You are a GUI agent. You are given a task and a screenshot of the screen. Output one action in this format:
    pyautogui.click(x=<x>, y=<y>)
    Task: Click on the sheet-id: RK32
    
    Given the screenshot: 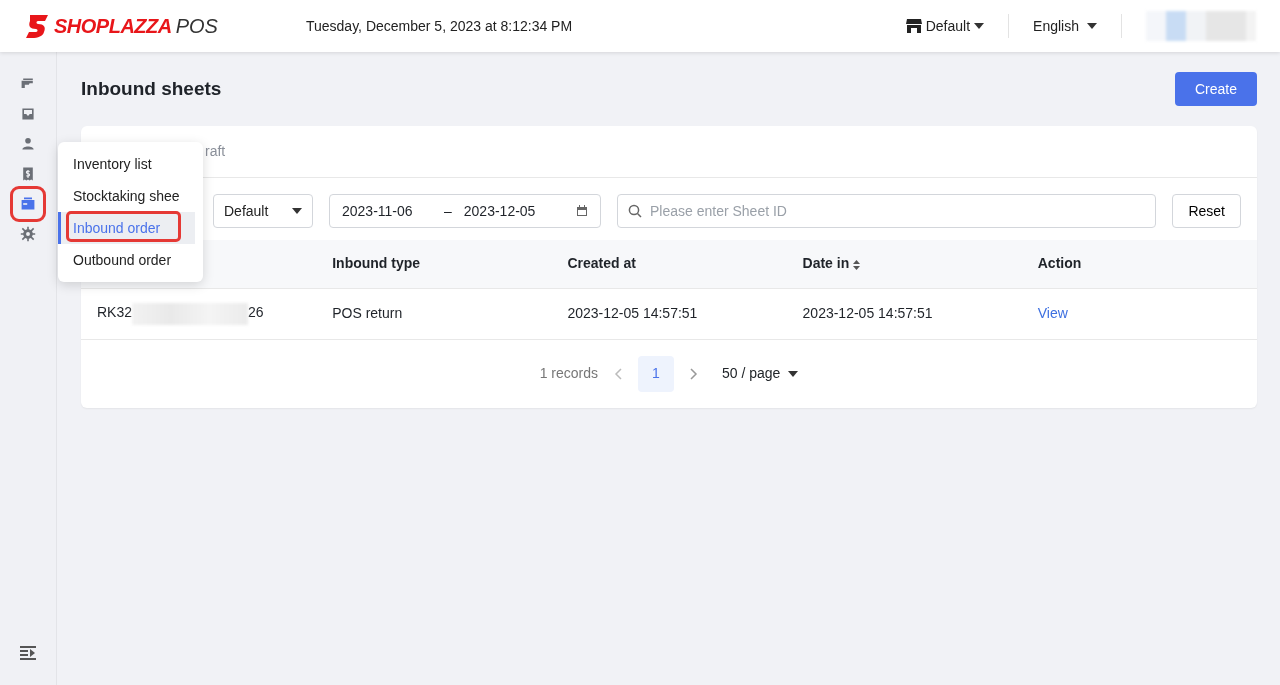 What is the action you would take?
    pyautogui.click(x=115, y=312)
    